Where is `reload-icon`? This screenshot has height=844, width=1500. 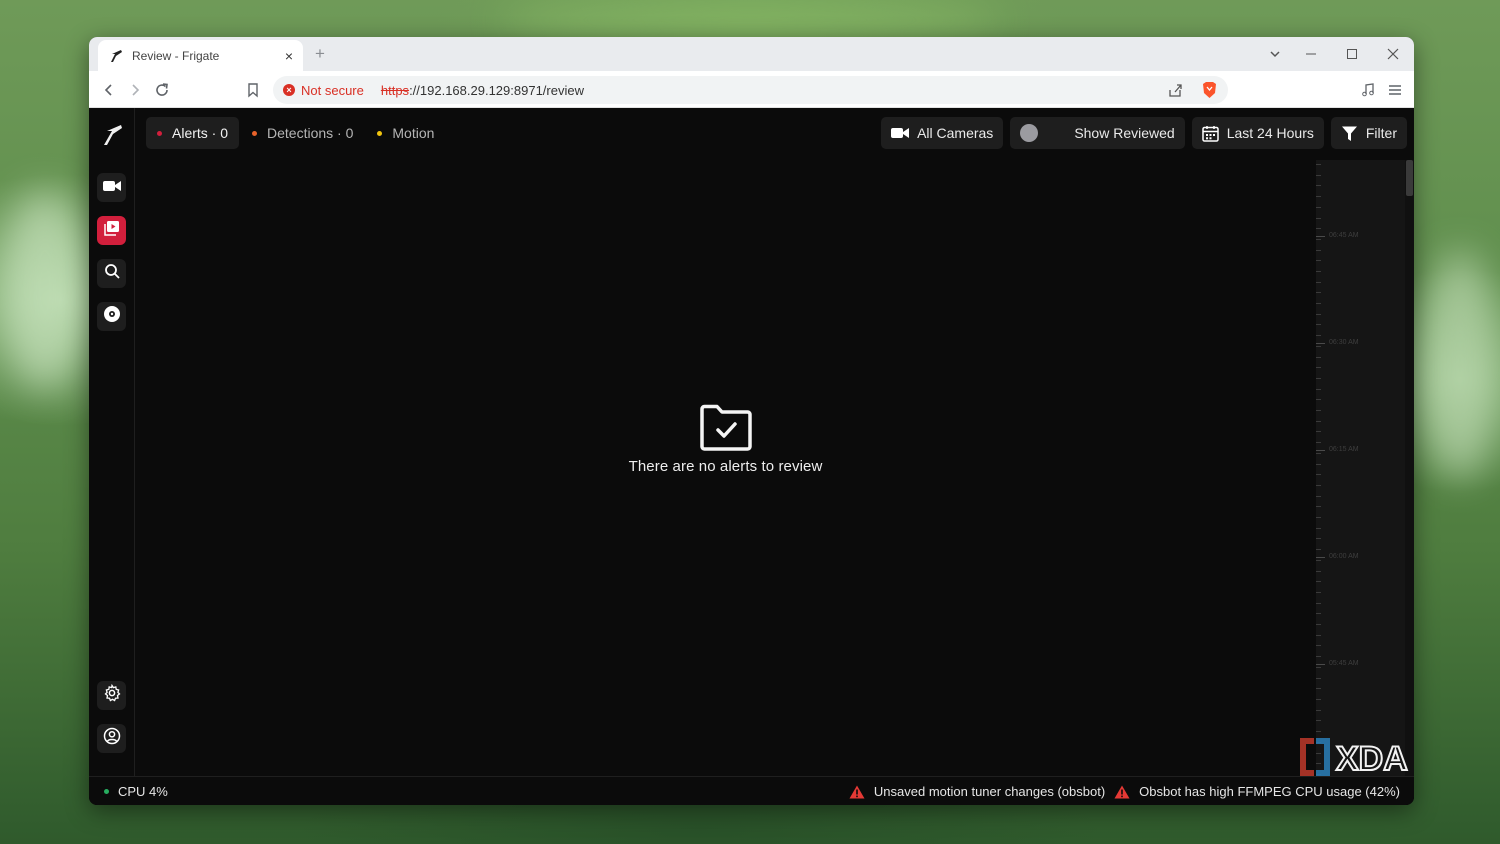
reload-icon is located at coordinates (162, 90).